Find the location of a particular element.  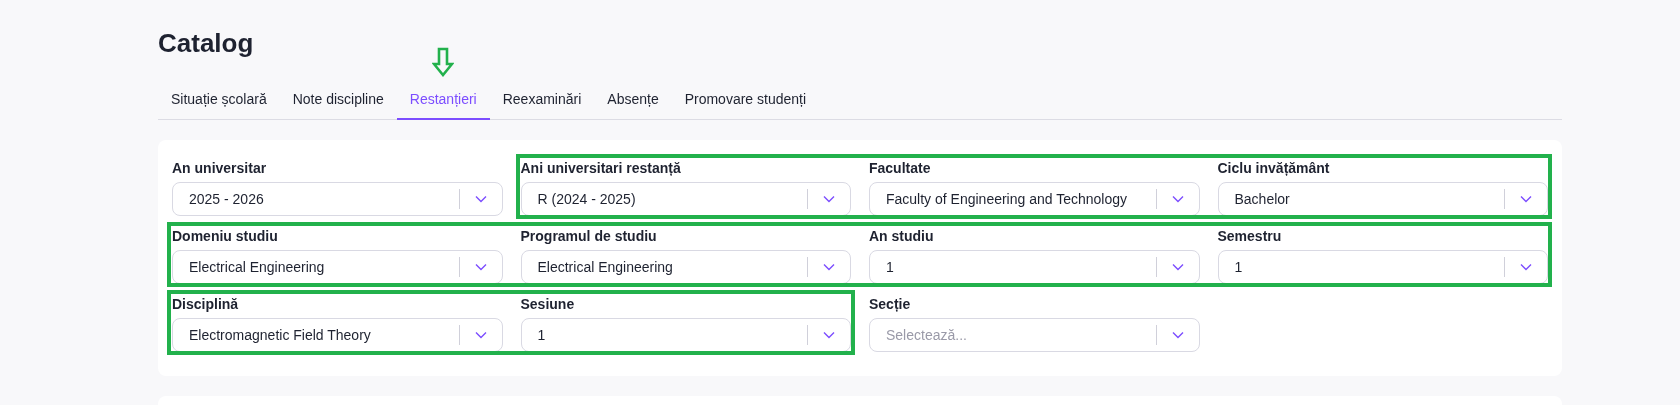

field-label: Facultate is located at coordinates (900, 169).